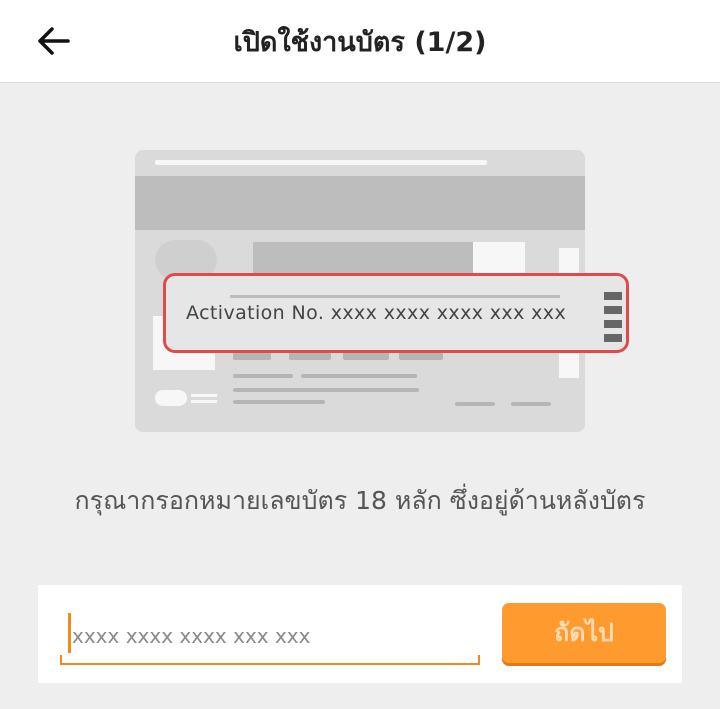 The width and height of the screenshot is (720, 709). Describe the element at coordinates (584, 633) in the screenshot. I see `next-button: ถัดไป` at that location.